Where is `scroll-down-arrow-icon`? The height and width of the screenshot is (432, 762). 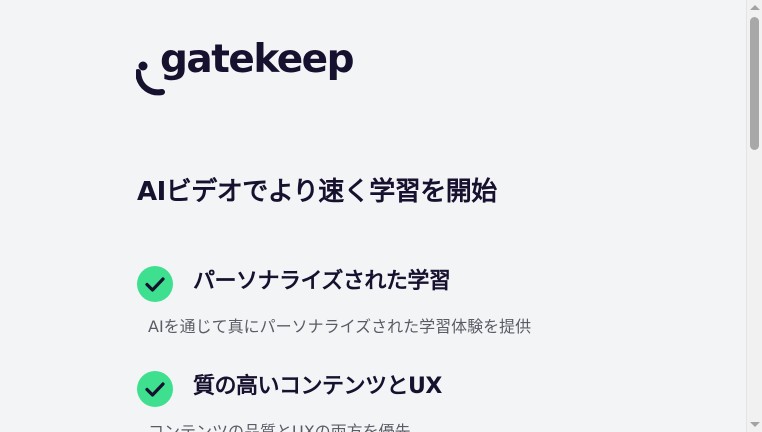 scroll-down-arrow-icon is located at coordinates (755, 424).